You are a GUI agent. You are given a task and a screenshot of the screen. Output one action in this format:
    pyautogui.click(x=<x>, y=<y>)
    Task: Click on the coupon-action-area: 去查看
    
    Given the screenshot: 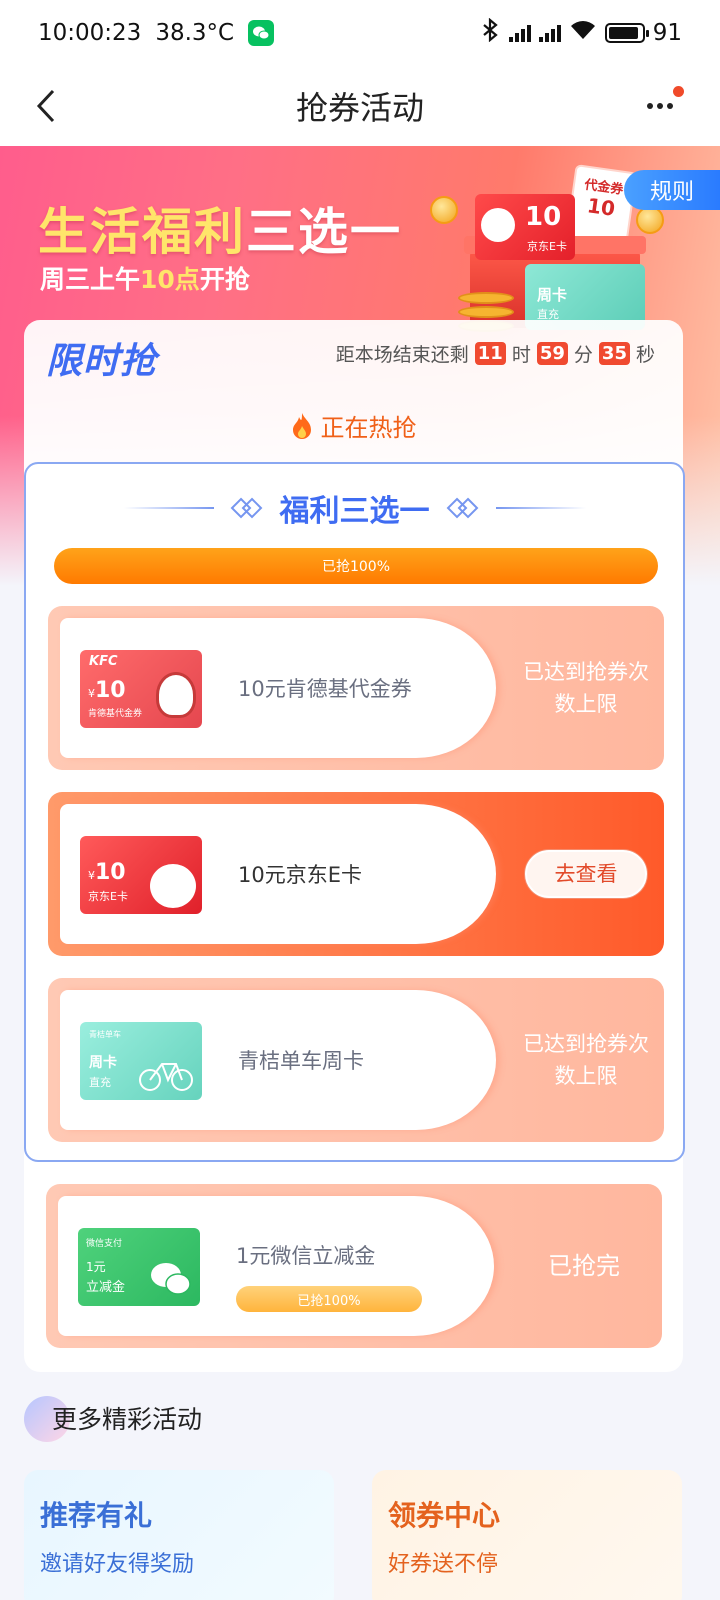 What is the action you would take?
    pyautogui.click(x=586, y=874)
    